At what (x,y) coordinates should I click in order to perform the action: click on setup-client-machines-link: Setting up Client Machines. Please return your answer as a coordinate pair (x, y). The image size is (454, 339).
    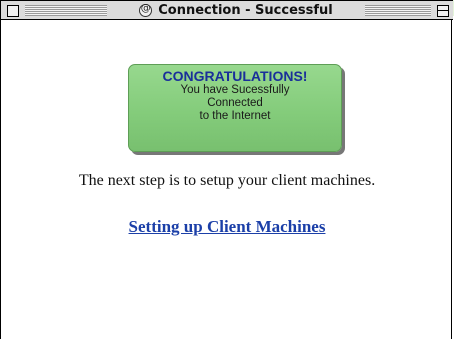
    Looking at the image, I should click on (227, 227).